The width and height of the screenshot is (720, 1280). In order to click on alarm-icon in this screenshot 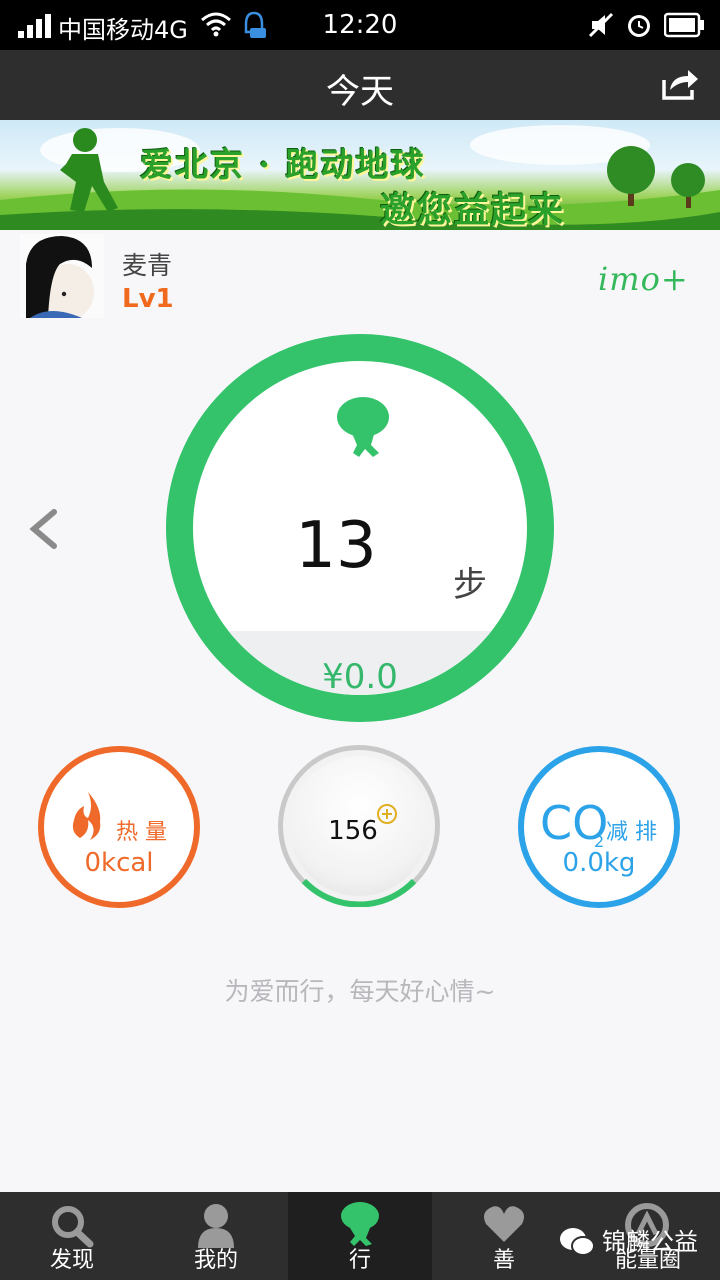, I will do `click(639, 26)`.